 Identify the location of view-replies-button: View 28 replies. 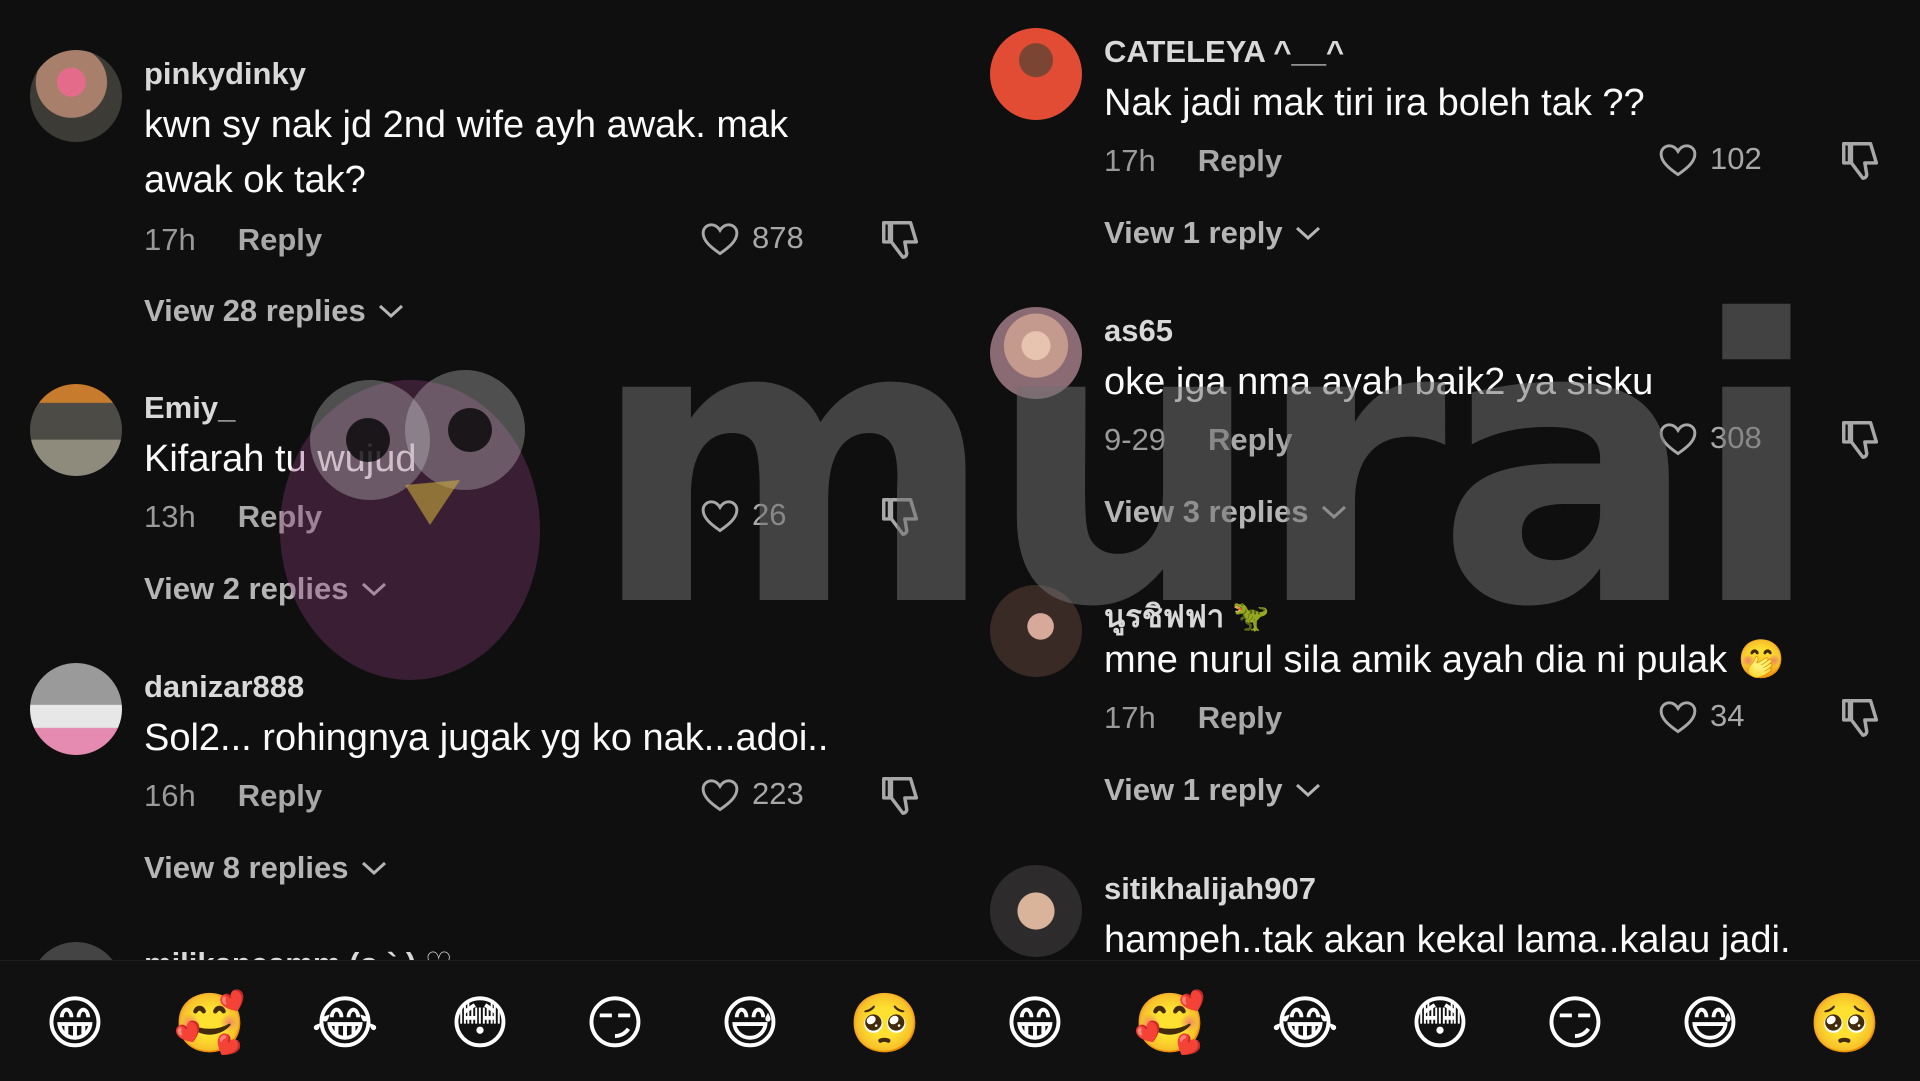
(275, 311).